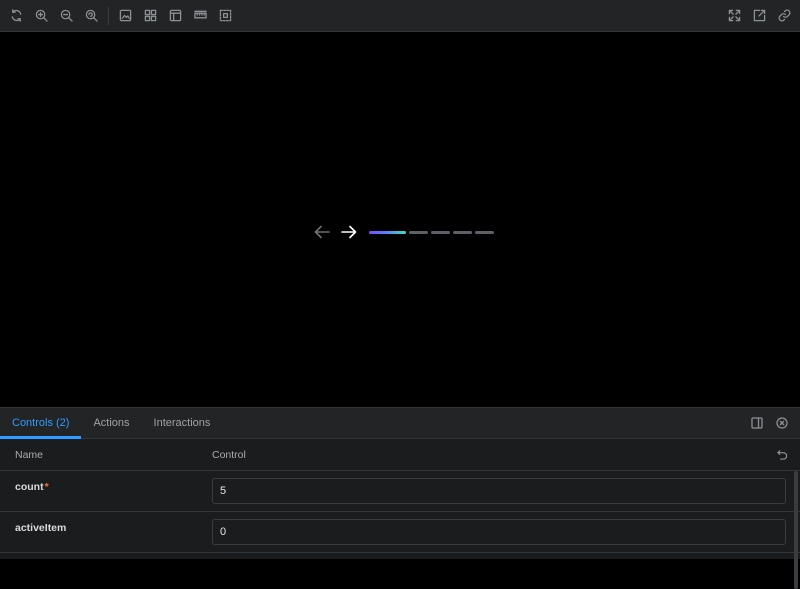 This screenshot has width=800, height=589. I want to click on panel-tabs: Controls (2) Actions Interactions, so click(400, 423).